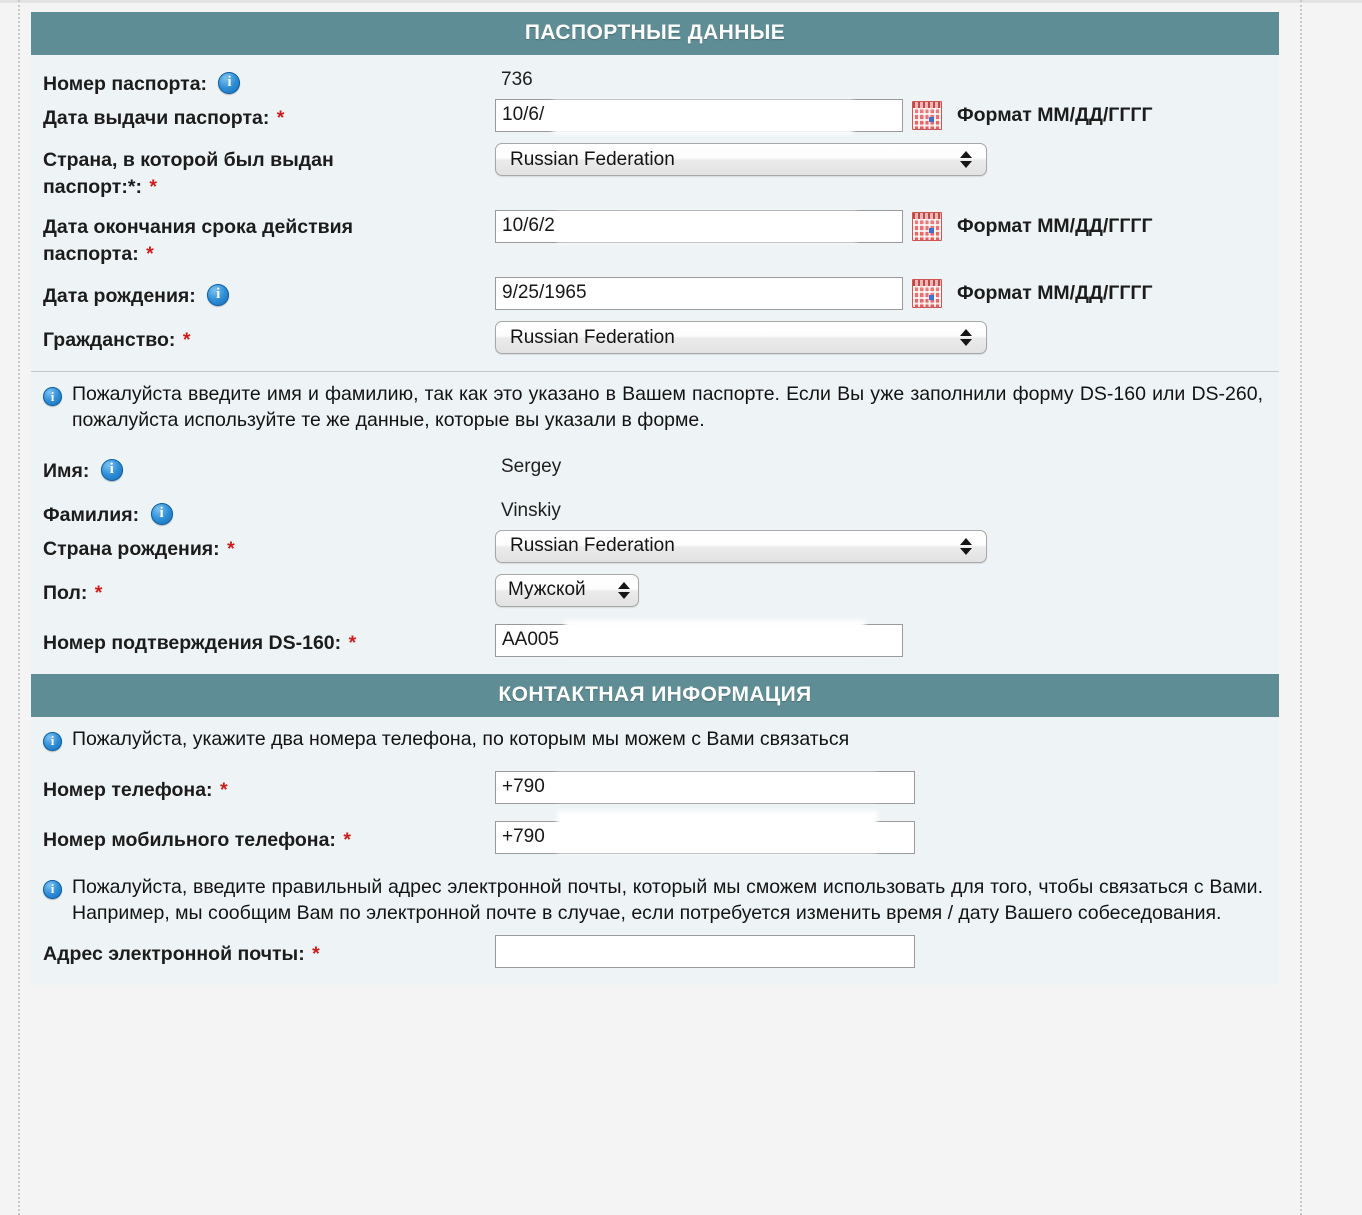 Image resolution: width=1362 pixels, height=1215 pixels. I want to click on birth-country-select: Russian Federation, so click(741, 546).